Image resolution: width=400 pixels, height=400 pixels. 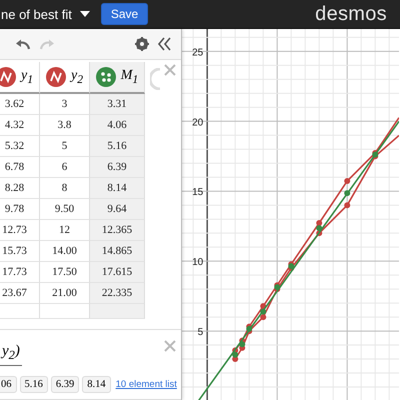 I want to click on column-header: y$_{2}$, so click(x=77, y=77).